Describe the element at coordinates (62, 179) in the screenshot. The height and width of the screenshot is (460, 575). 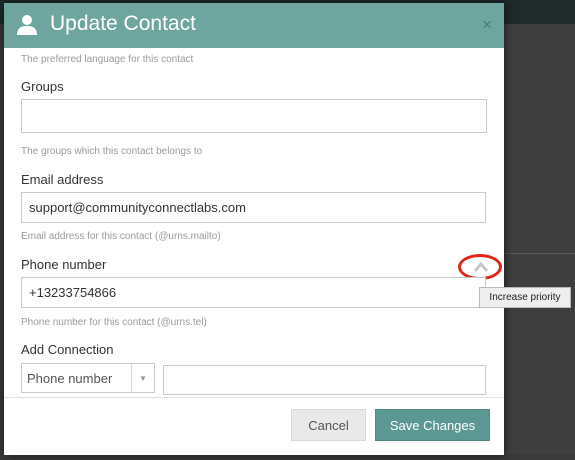
I see `email-label: Email address` at that location.